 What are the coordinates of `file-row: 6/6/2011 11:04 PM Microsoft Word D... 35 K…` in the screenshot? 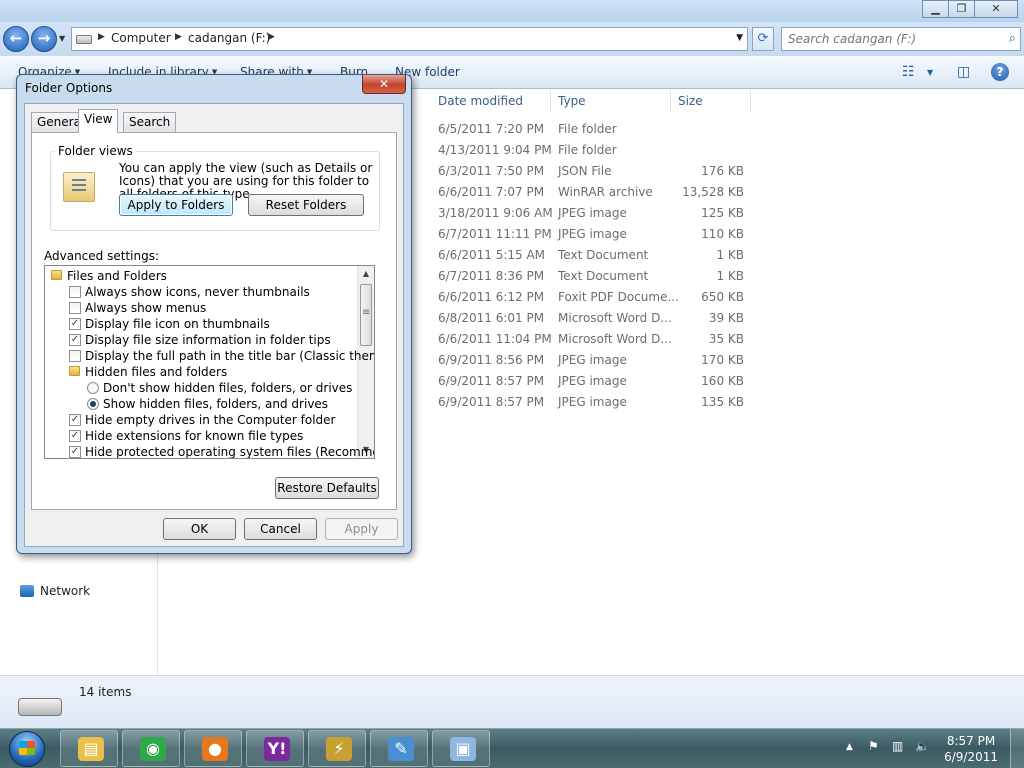 It's located at (595, 339).